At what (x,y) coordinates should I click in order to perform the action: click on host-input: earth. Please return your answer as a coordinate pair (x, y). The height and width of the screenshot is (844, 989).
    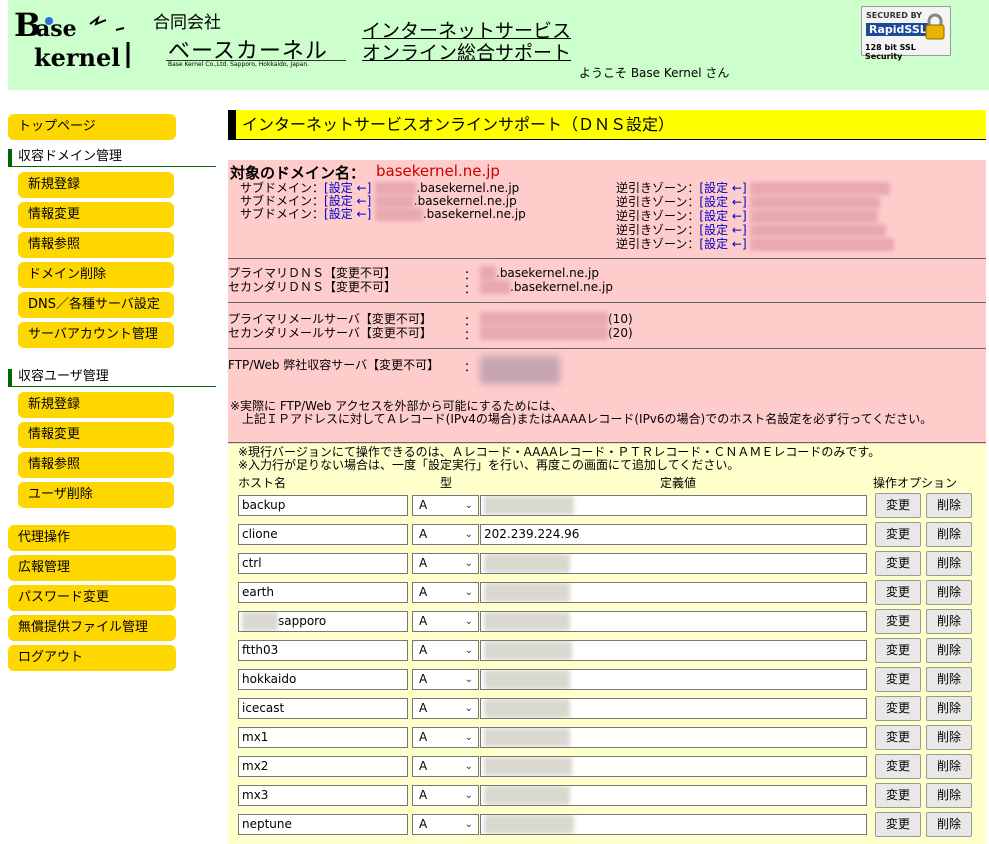
    Looking at the image, I should click on (323, 592).